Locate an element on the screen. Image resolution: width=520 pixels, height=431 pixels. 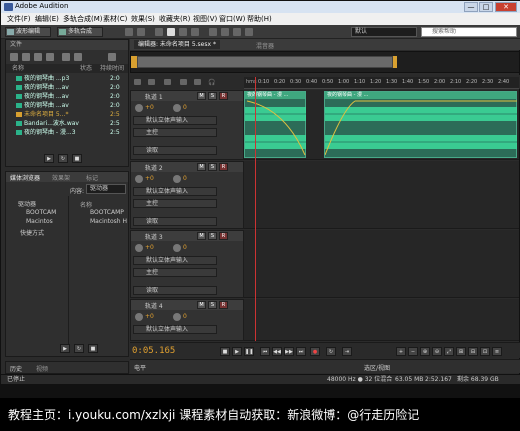
go-start-button: ⏮ is located at coordinates (265, 351).